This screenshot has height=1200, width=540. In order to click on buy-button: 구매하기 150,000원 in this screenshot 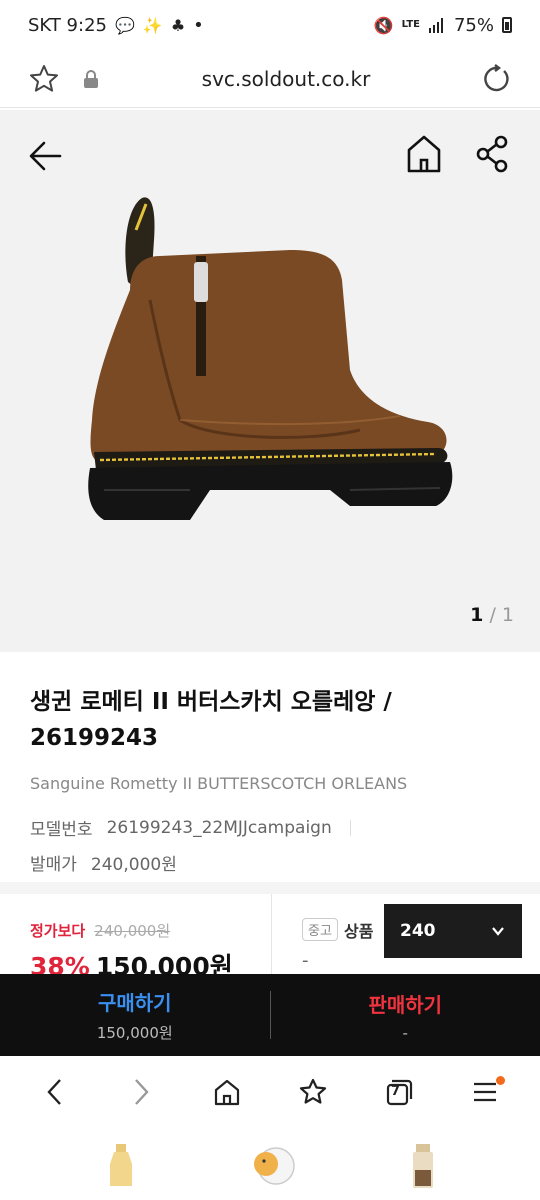, I will do `click(135, 1015)`.